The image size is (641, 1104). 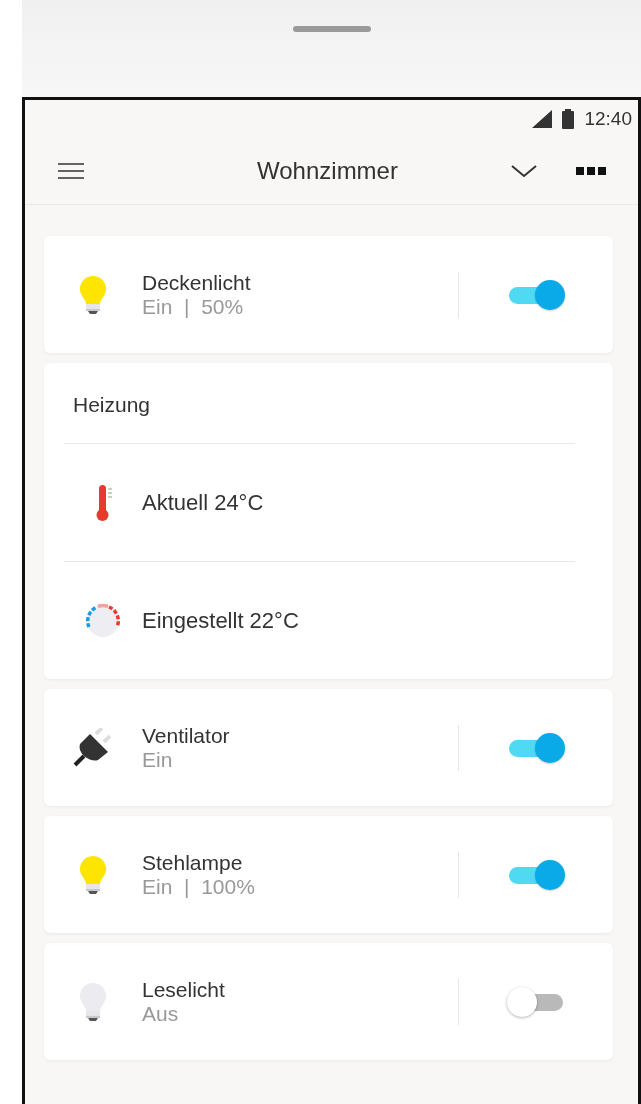 I want to click on device-status: Ein | 100%, so click(x=199, y=886).